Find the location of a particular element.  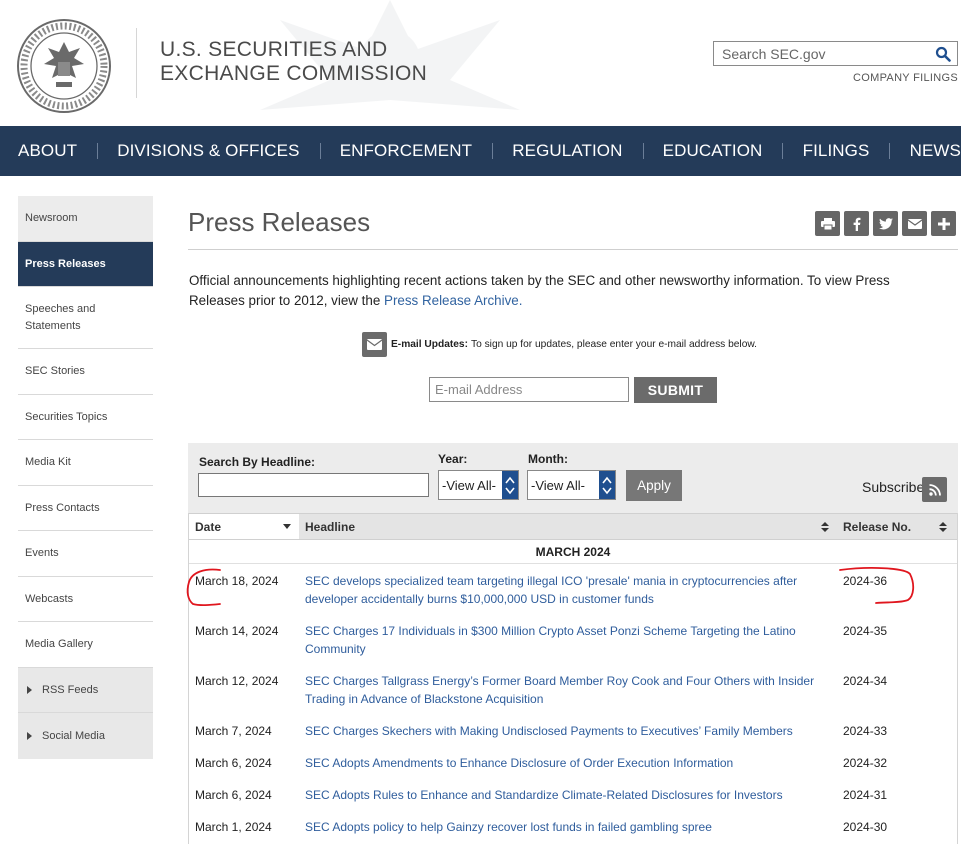

row-date: March 7, 2024 is located at coordinates (233, 731).